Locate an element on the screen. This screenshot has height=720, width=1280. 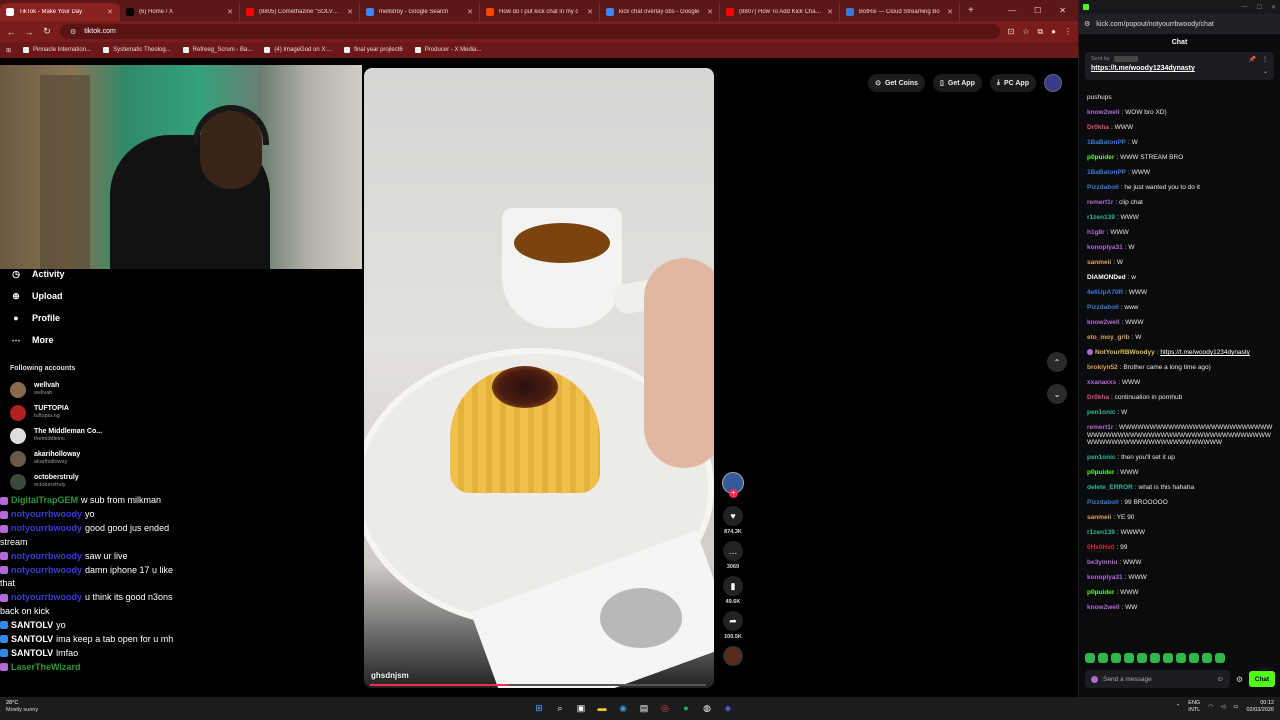
forward-icon: → is located at coordinates (29, 32).